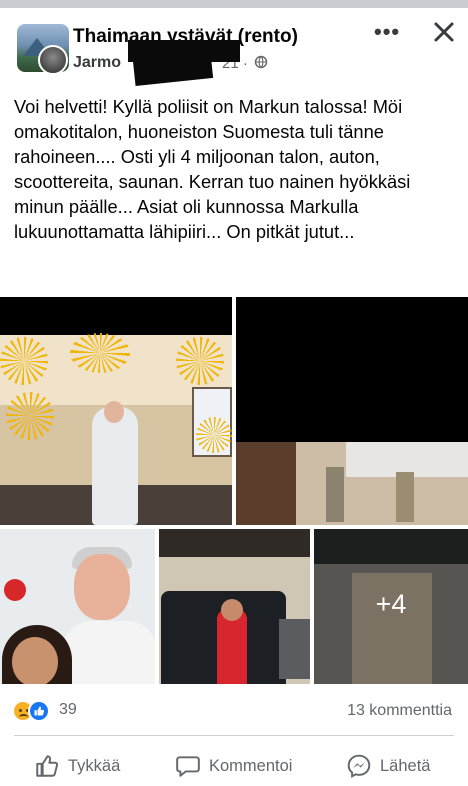 Image resolution: width=468 pixels, height=786 pixels. I want to click on comment-bubble-icon, so click(188, 766).